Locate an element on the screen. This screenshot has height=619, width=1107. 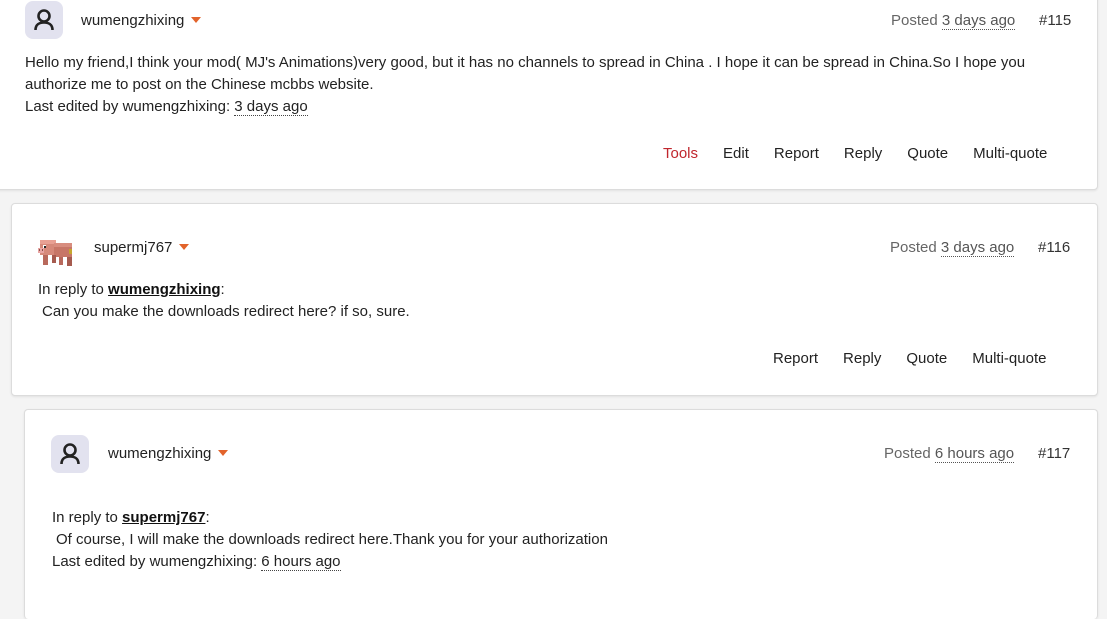
post-number: #116 is located at coordinates (1054, 247).